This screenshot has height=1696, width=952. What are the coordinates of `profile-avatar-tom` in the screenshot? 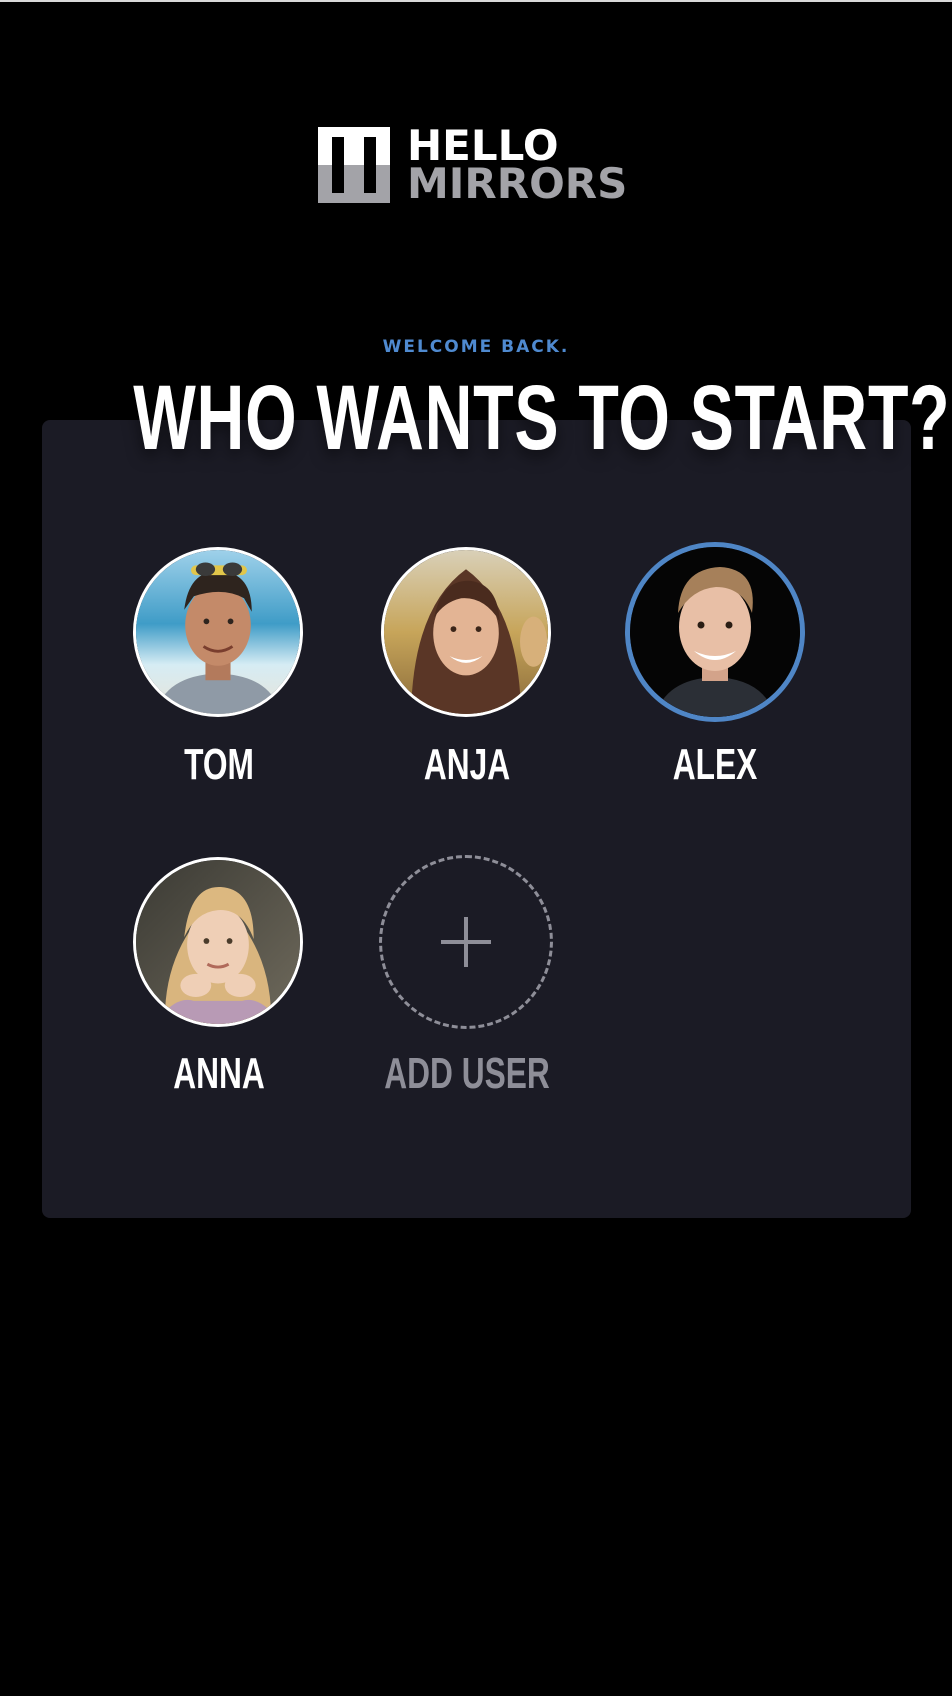 It's located at (218, 632).